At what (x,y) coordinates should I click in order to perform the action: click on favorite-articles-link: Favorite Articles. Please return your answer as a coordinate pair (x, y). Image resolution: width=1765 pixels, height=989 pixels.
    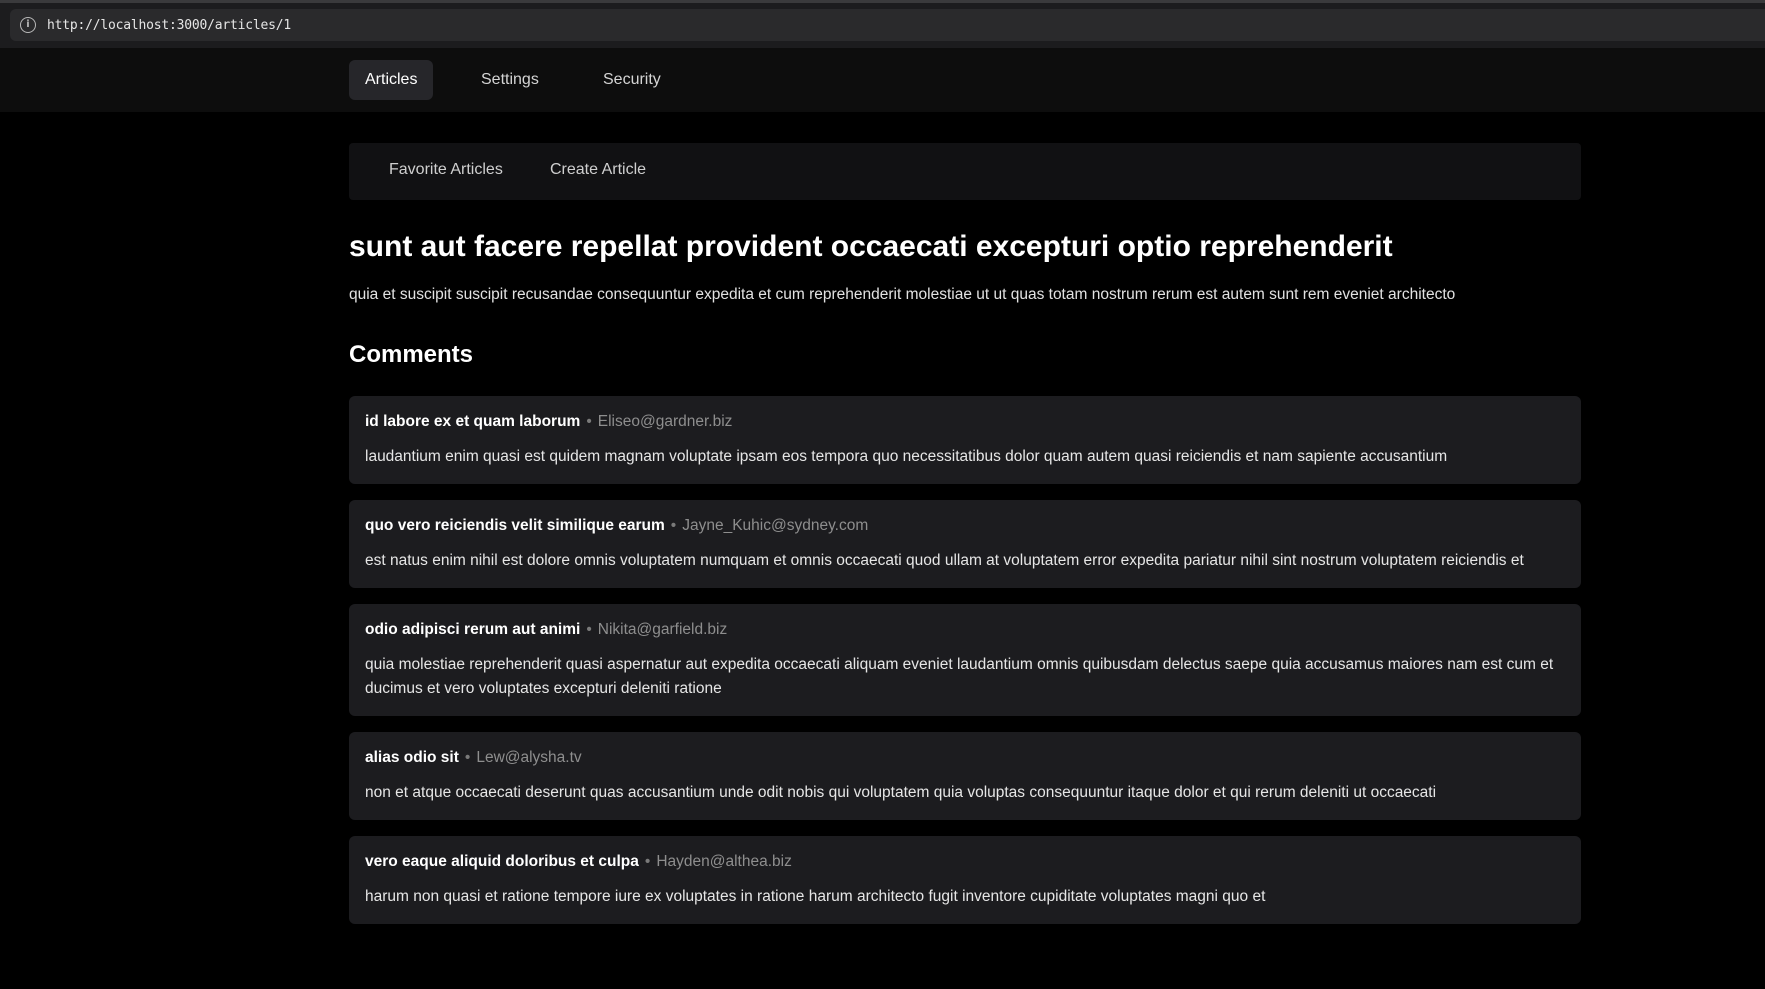
    Looking at the image, I should click on (446, 170).